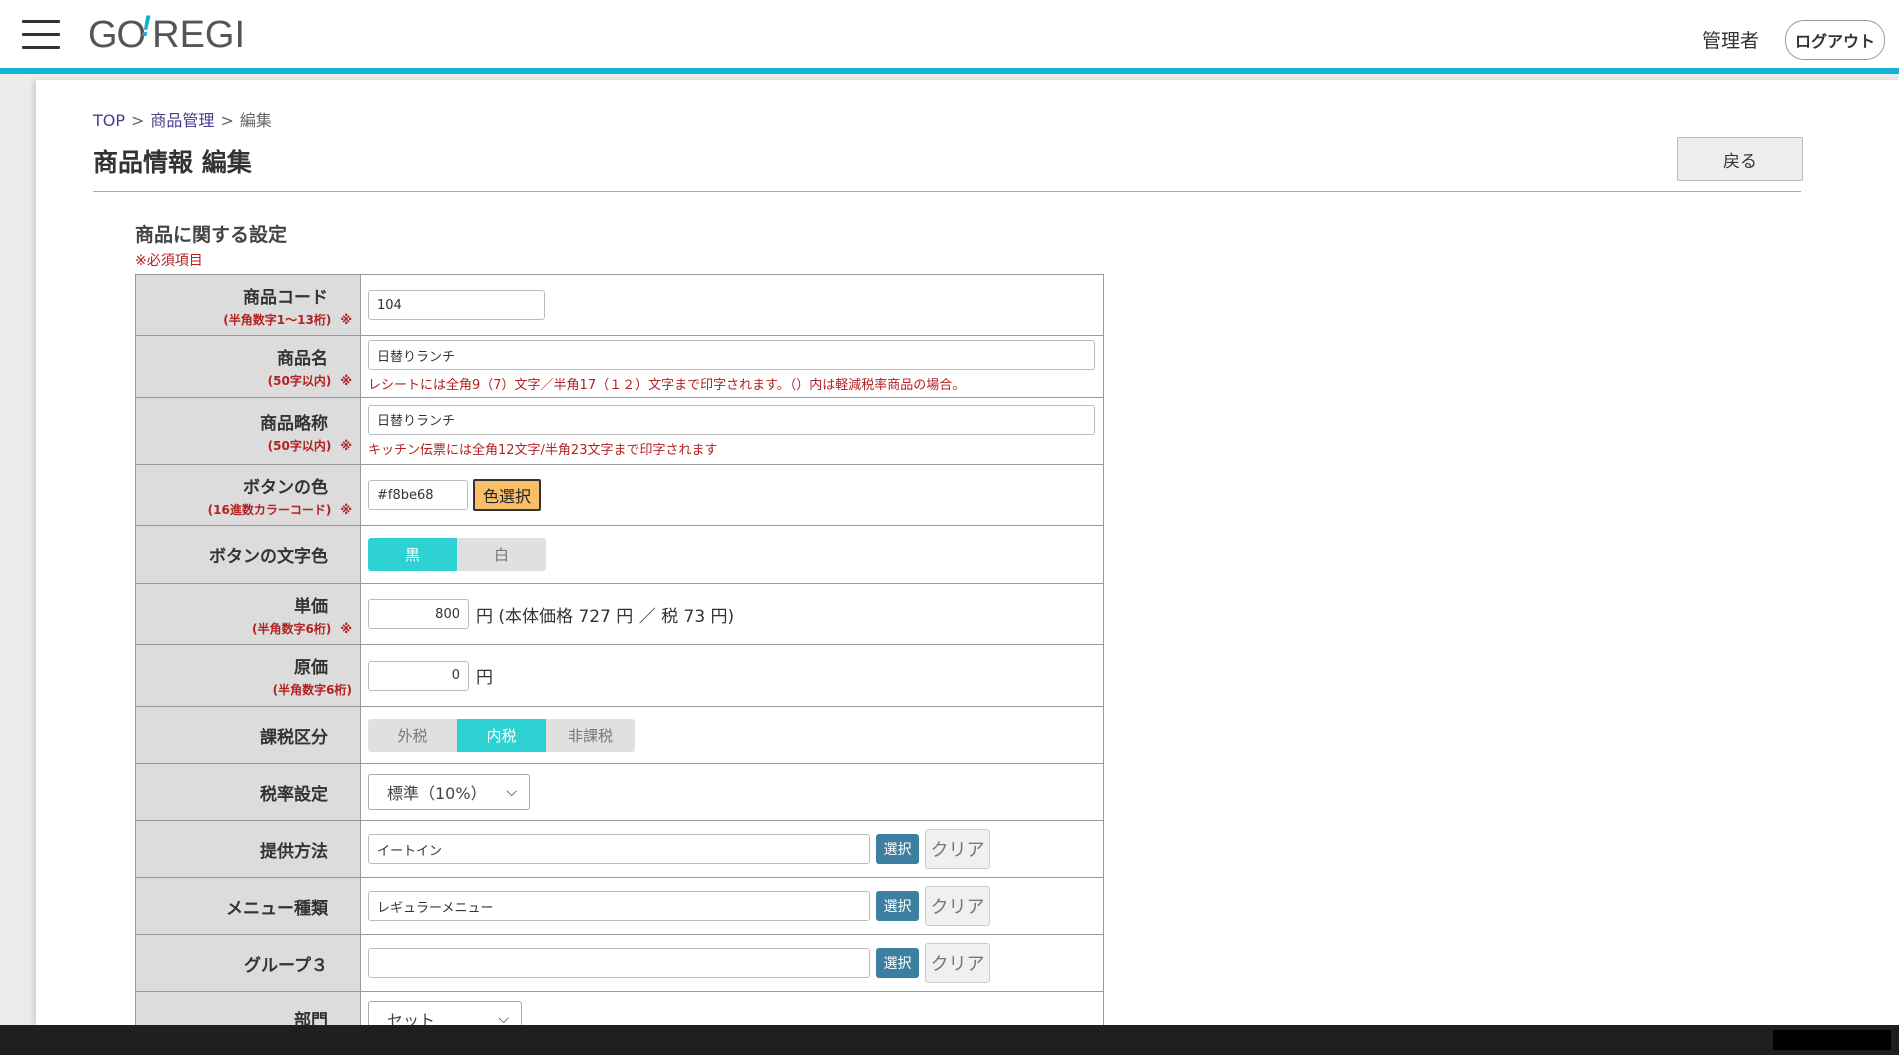  Describe the element at coordinates (897, 849) in the screenshot. I see `serve-method-select-button: 選択` at that location.